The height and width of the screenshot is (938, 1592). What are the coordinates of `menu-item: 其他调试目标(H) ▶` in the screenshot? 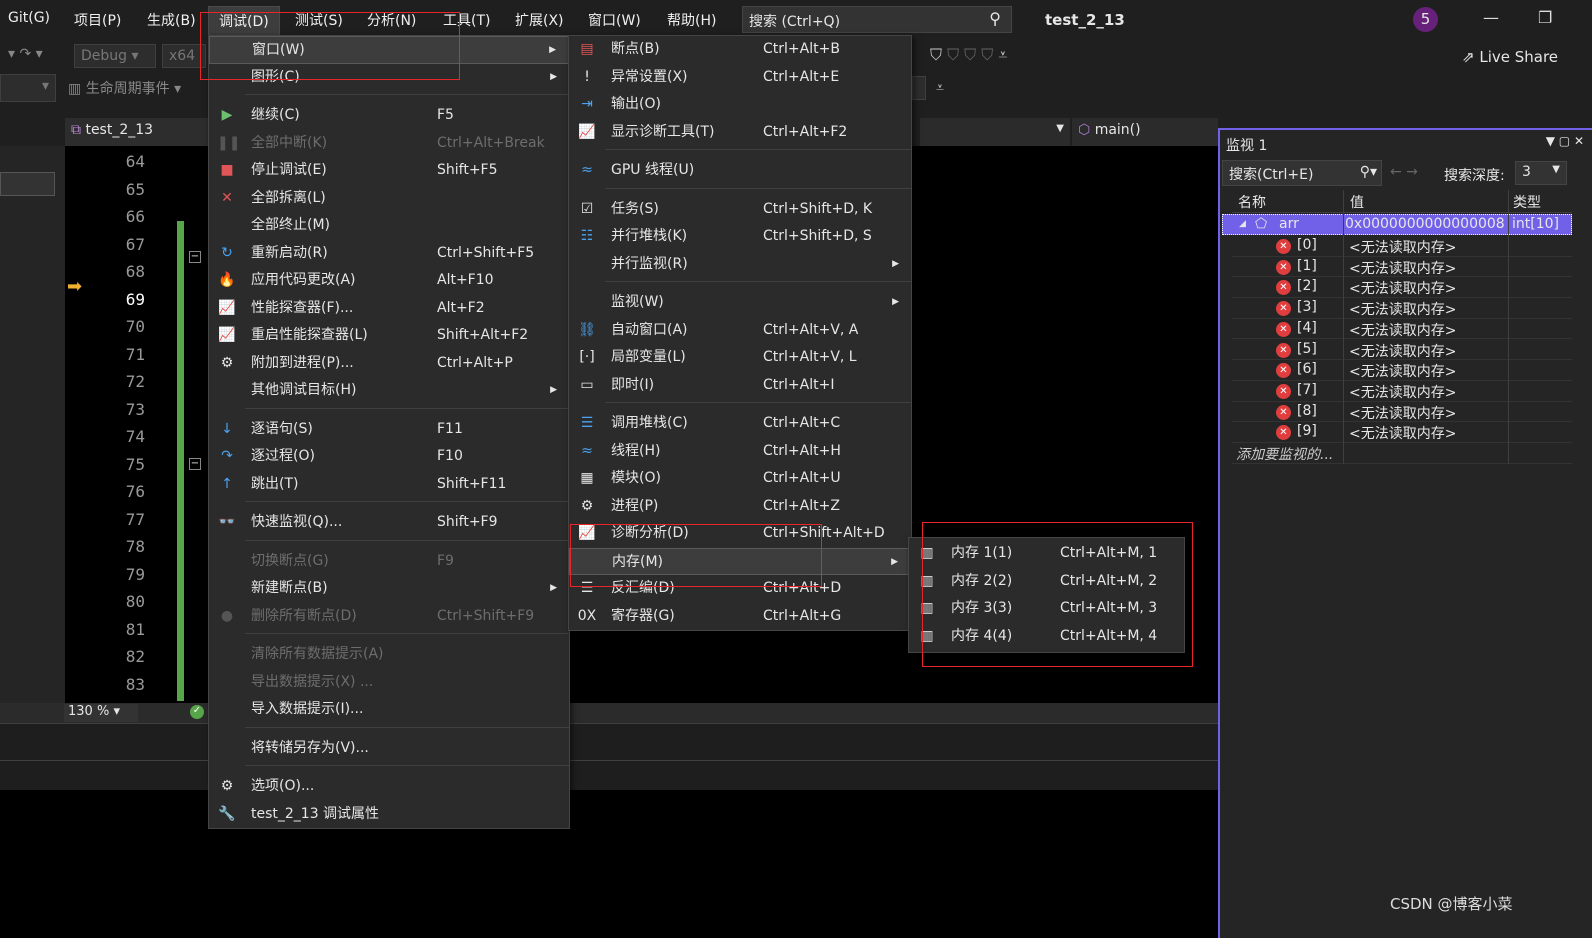 It's located at (389, 391).